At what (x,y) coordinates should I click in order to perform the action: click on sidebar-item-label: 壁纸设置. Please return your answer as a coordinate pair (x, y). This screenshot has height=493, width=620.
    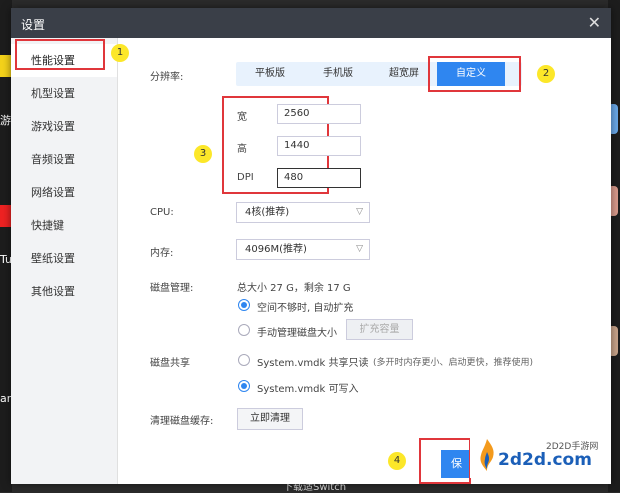
    Looking at the image, I should click on (53, 258).